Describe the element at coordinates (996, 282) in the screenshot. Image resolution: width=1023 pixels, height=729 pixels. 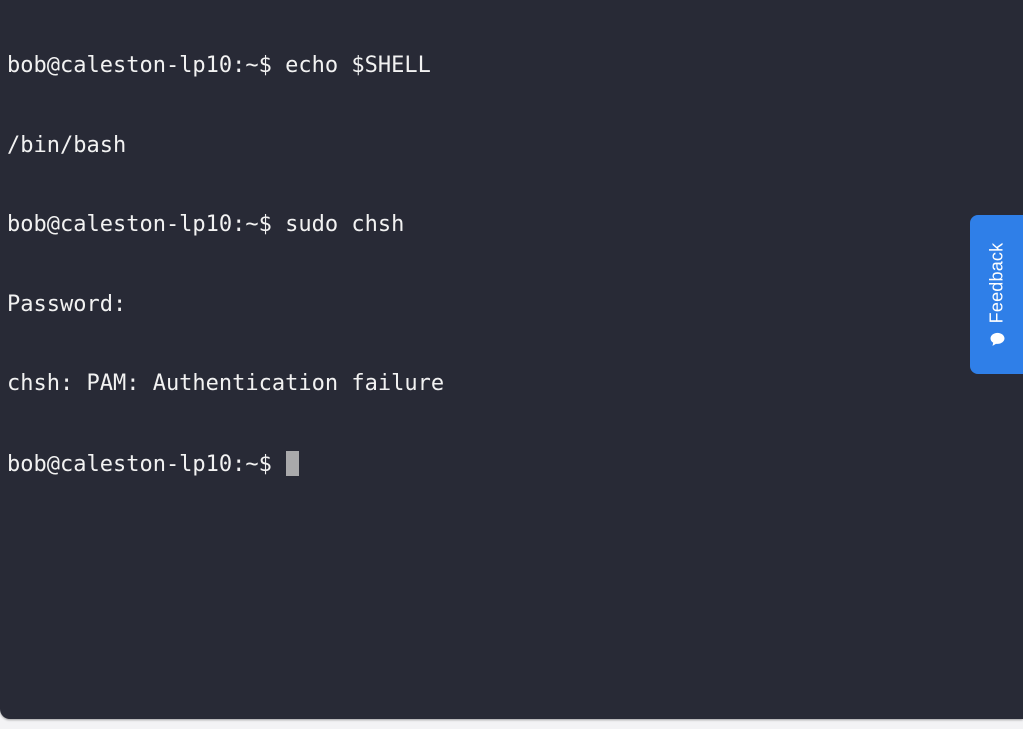
I see `feedback-label: Feedback` at that location.